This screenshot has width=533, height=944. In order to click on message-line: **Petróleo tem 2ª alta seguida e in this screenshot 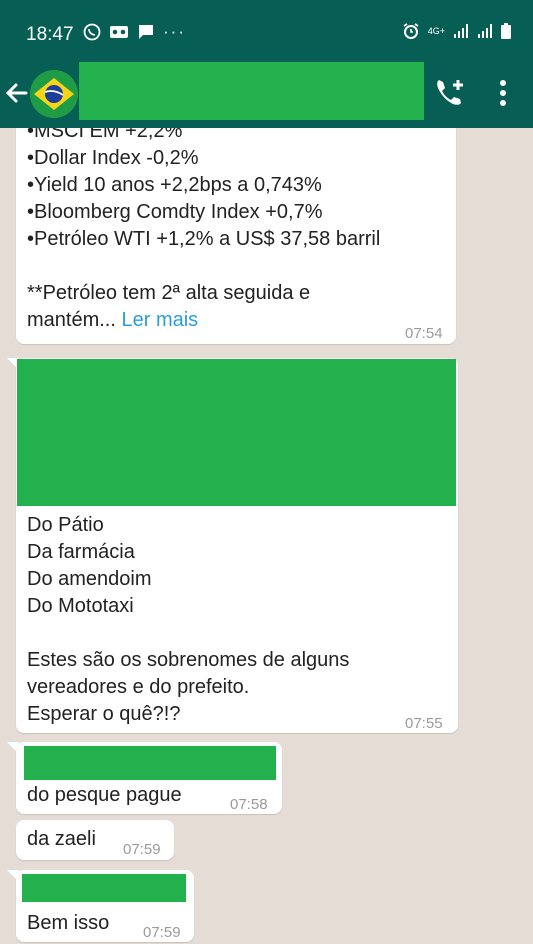, I will do `click(169, 293)`.